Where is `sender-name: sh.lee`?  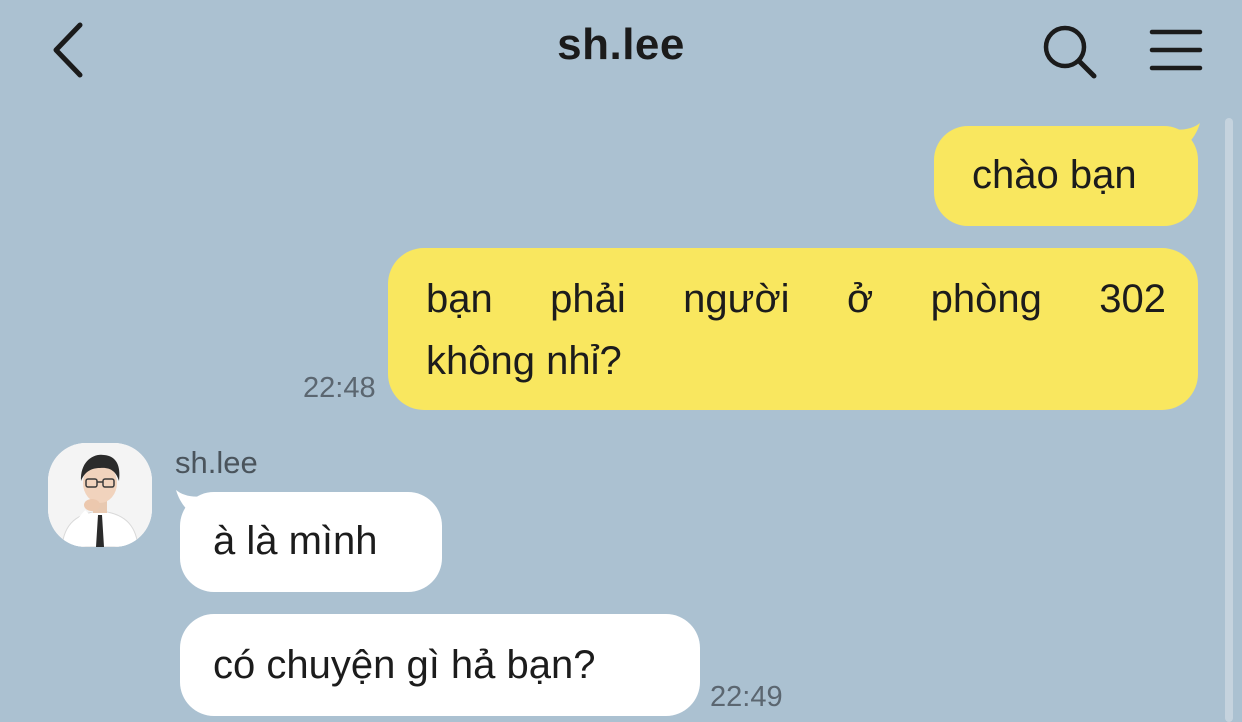 sender-name: sh.lee is located at coordinates (216, 462).